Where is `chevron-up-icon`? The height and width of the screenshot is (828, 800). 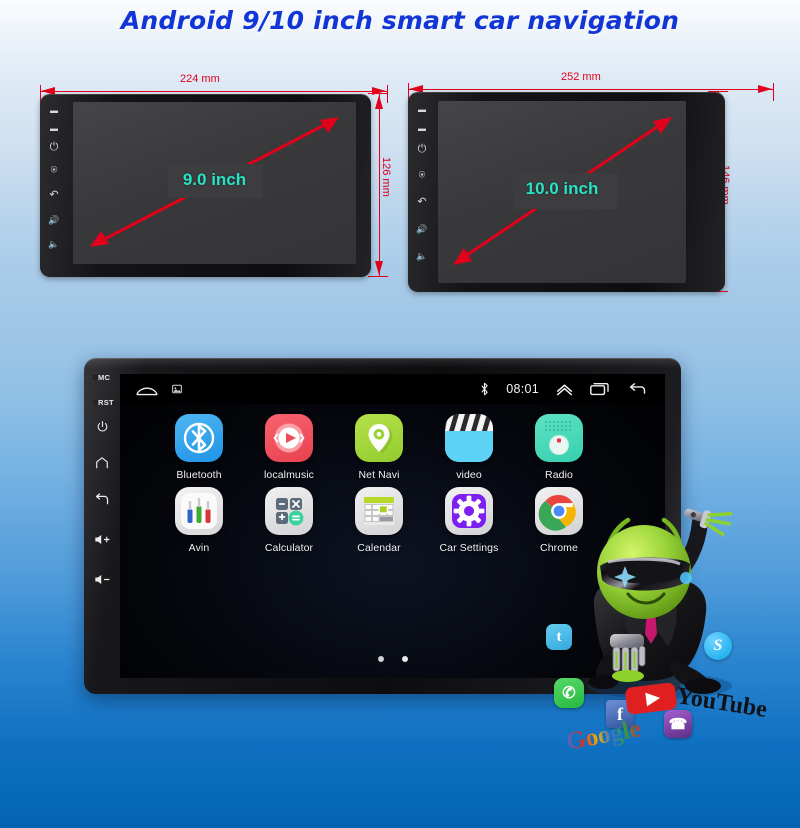 chevron-up-icon is located at coordinates (564, 389).